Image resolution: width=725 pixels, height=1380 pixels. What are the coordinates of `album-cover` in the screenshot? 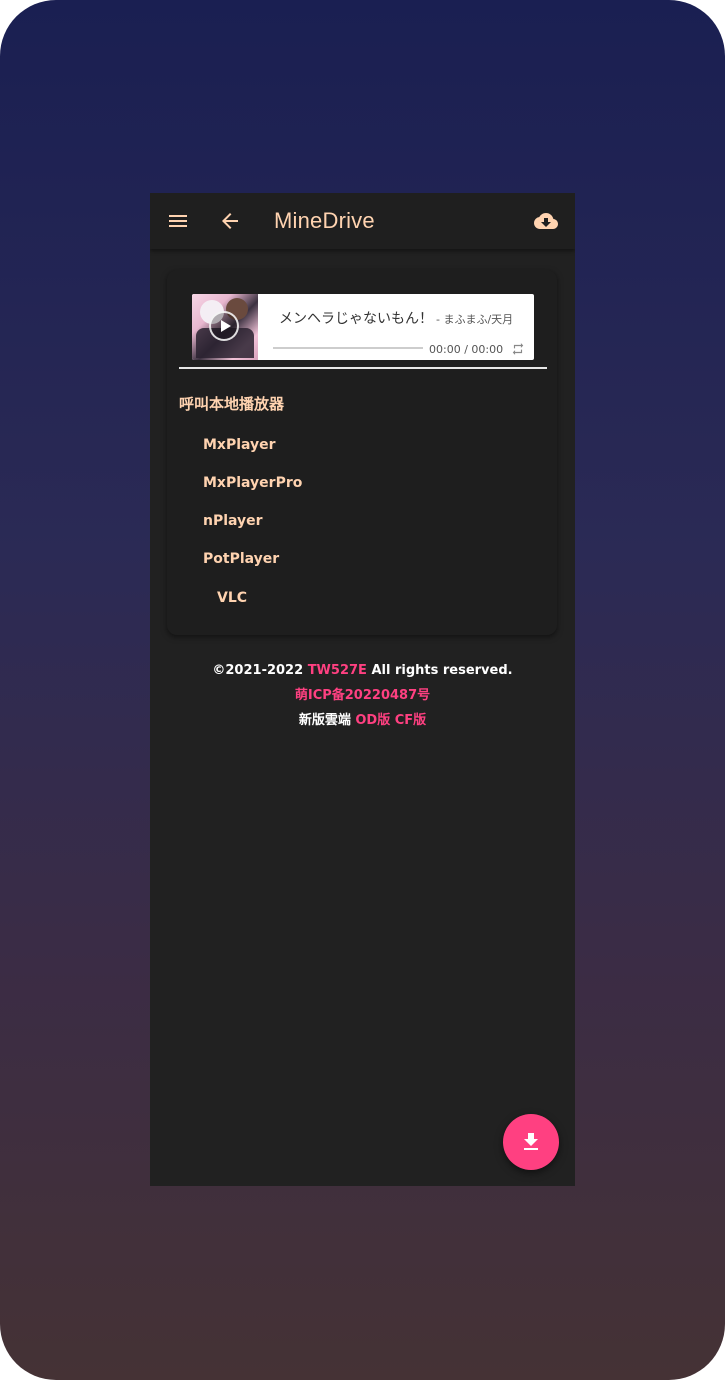 It's located at (225, 327).